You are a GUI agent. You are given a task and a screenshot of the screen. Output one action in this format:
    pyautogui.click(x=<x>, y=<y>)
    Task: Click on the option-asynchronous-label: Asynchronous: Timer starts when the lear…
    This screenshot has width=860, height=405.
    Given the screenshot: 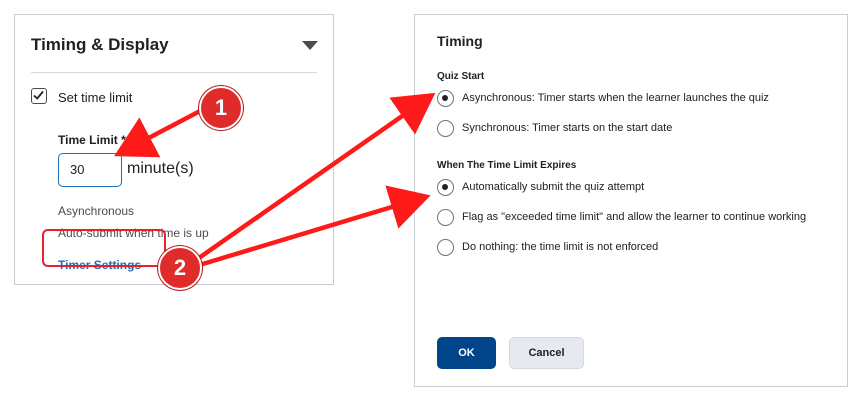 What is the action you would take?
    pyautogui.click(x=615, y=98)
    